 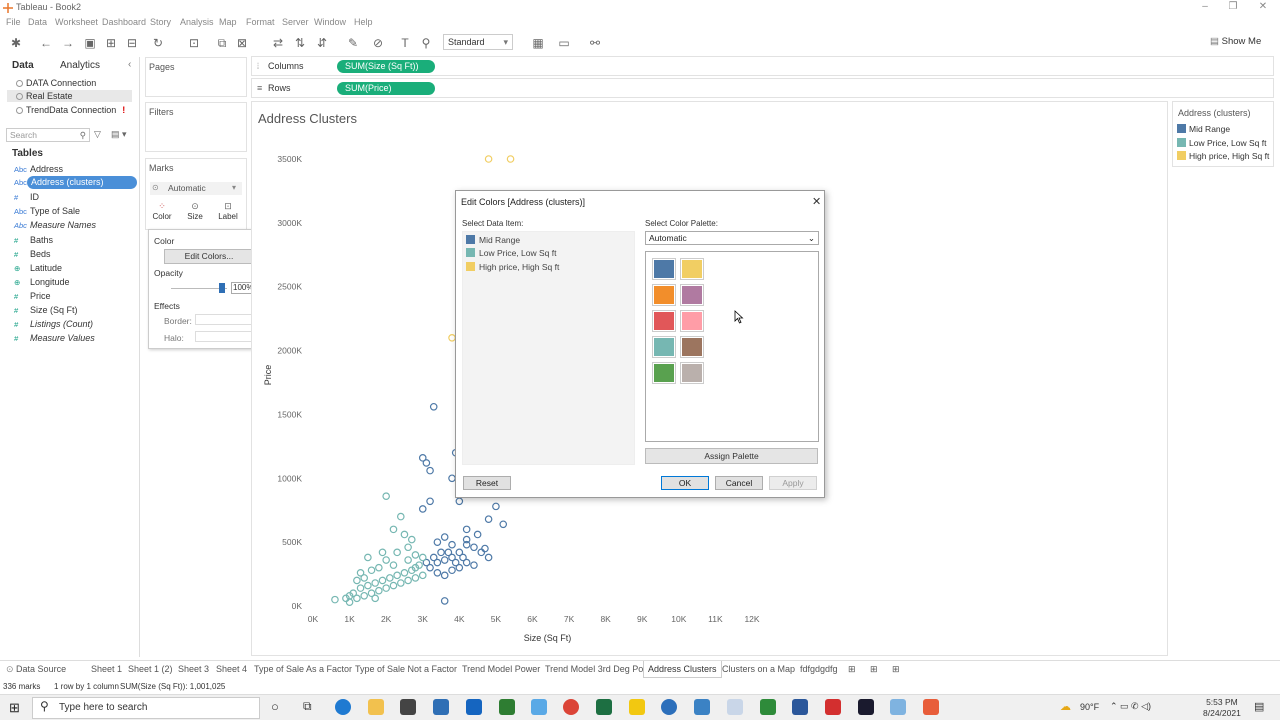 What do you see at coordinates (150, 669) in the screenshot?
I see `tab-sheet-1-2: Sheet 1 (2)` at bounding box center [150, 669].